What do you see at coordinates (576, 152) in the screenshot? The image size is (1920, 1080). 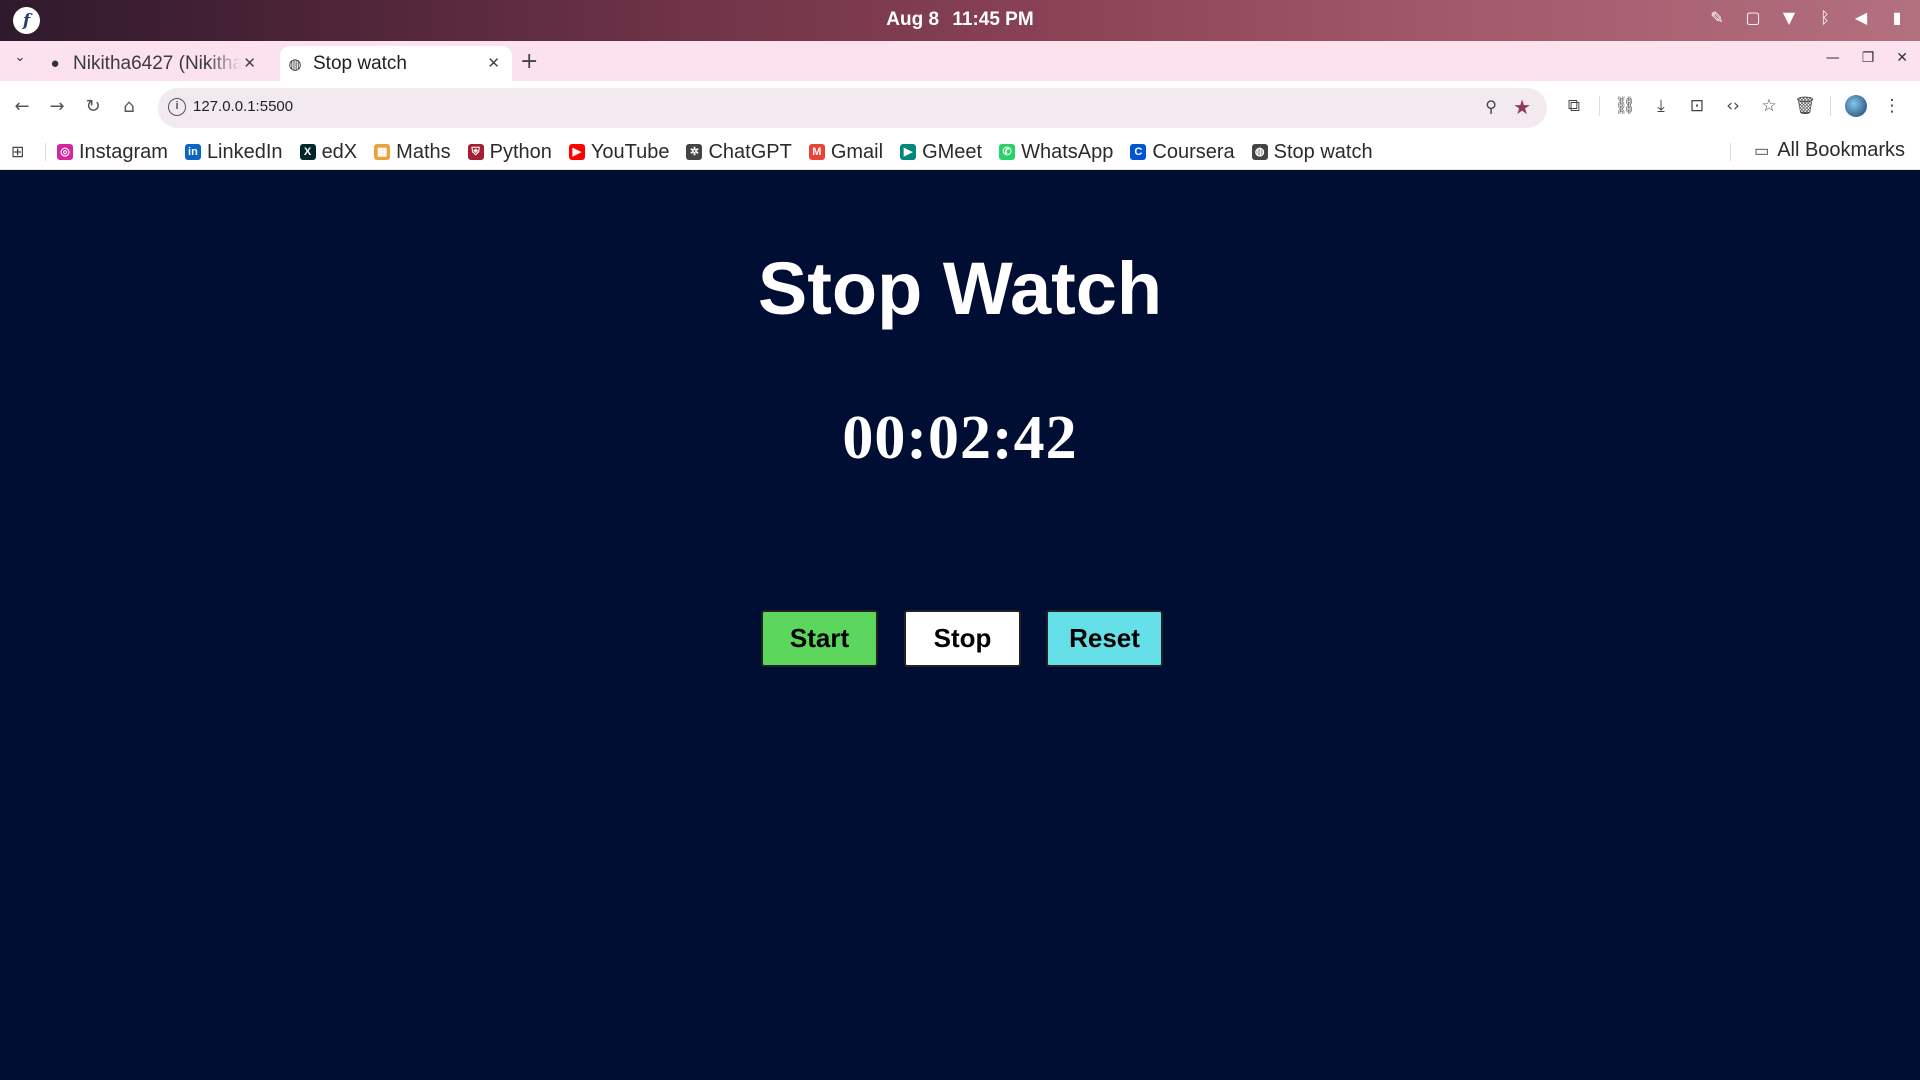 I see `youtube-icon: ▶` at bounding box center [576, 152].